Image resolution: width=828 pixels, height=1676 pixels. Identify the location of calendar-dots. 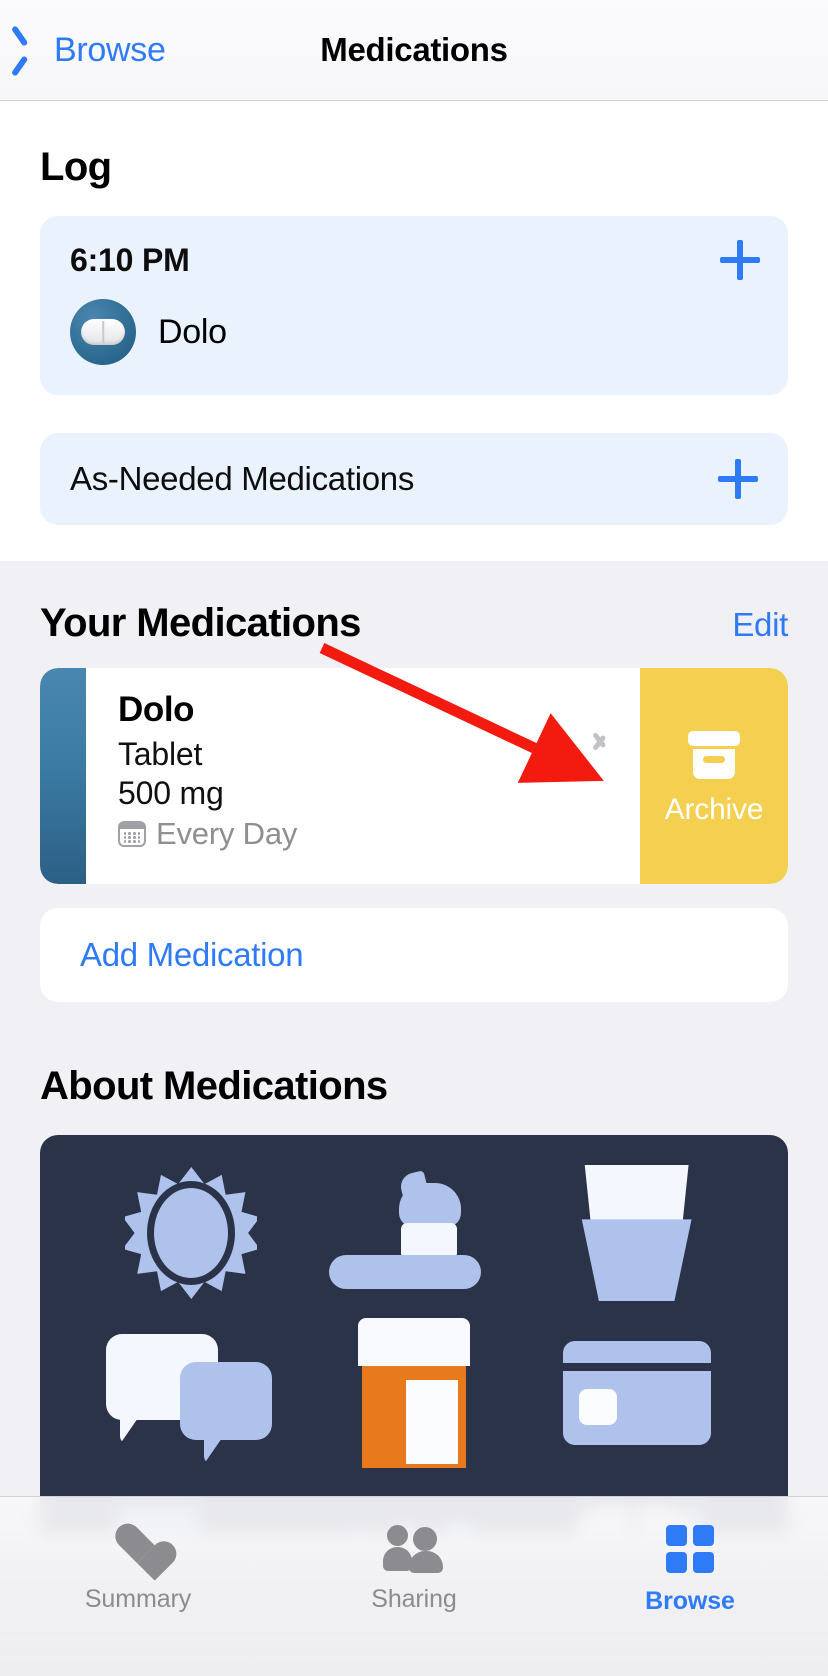
(132, 837).